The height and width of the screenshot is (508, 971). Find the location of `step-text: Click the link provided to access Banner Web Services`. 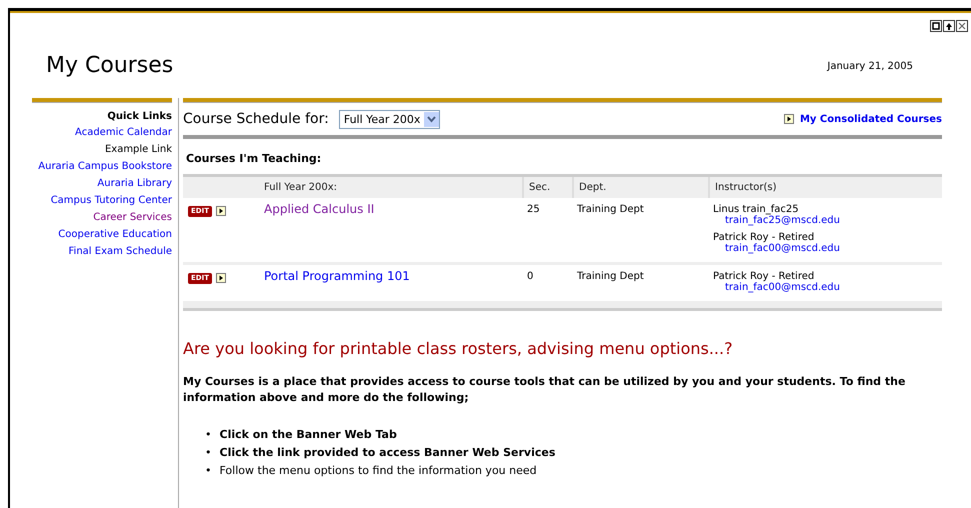

step-text: Click the link provided to access Banner Web Services is located at coordinates (388, 453).